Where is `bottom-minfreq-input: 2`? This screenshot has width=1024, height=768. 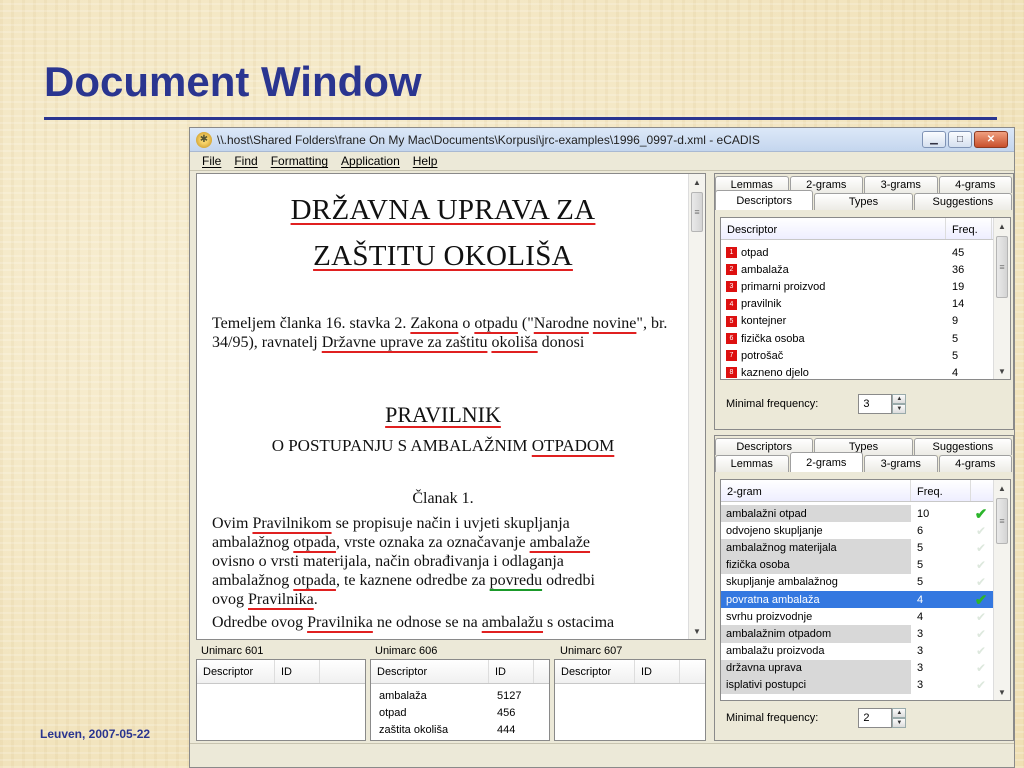 bottom-minfreq-input: 2 is located at coordinates (875, 718).